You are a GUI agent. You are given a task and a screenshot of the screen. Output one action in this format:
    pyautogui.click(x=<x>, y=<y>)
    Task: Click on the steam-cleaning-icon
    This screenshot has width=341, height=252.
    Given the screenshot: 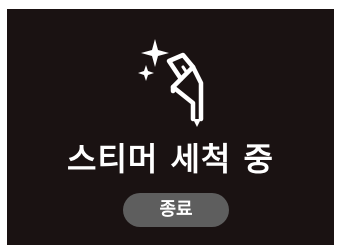 What is the action you would take?
    pyautogui.click(x=175, y=83)
    